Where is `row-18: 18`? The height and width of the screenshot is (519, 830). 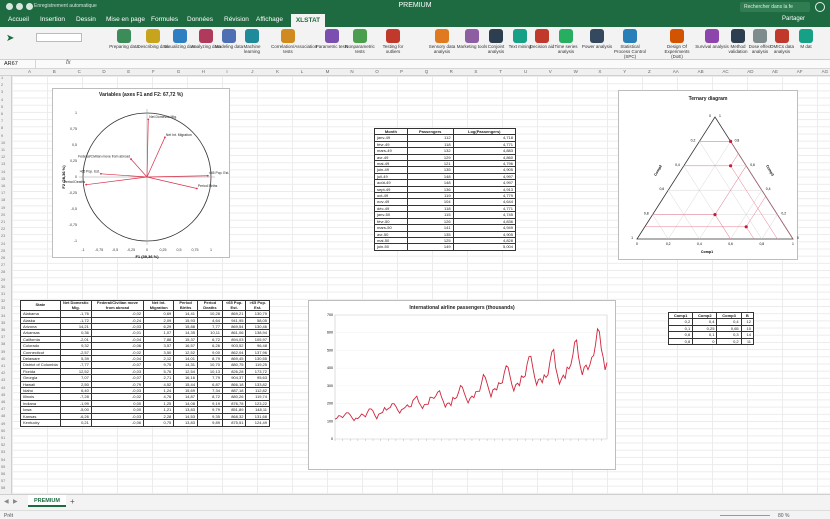 row-18: 18 is located at coordinates (3, 200).